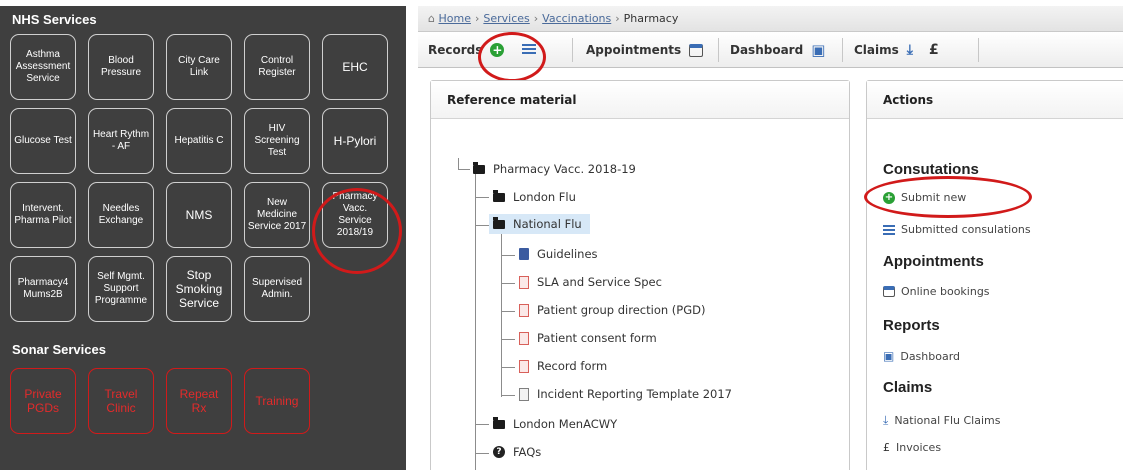 This screenshot has width=1123, height=470. What do you see at coordinates (524, 394) in the screenshot?
I see `document-icon` at bounding box center [524, 394].